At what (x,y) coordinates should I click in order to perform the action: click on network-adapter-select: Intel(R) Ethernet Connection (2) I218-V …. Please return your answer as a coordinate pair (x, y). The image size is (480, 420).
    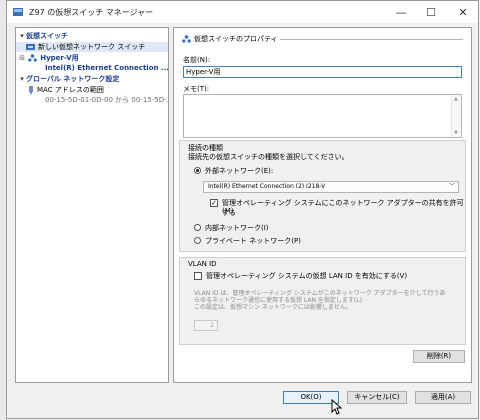
    Looking at the image, I should click on (331, 187).